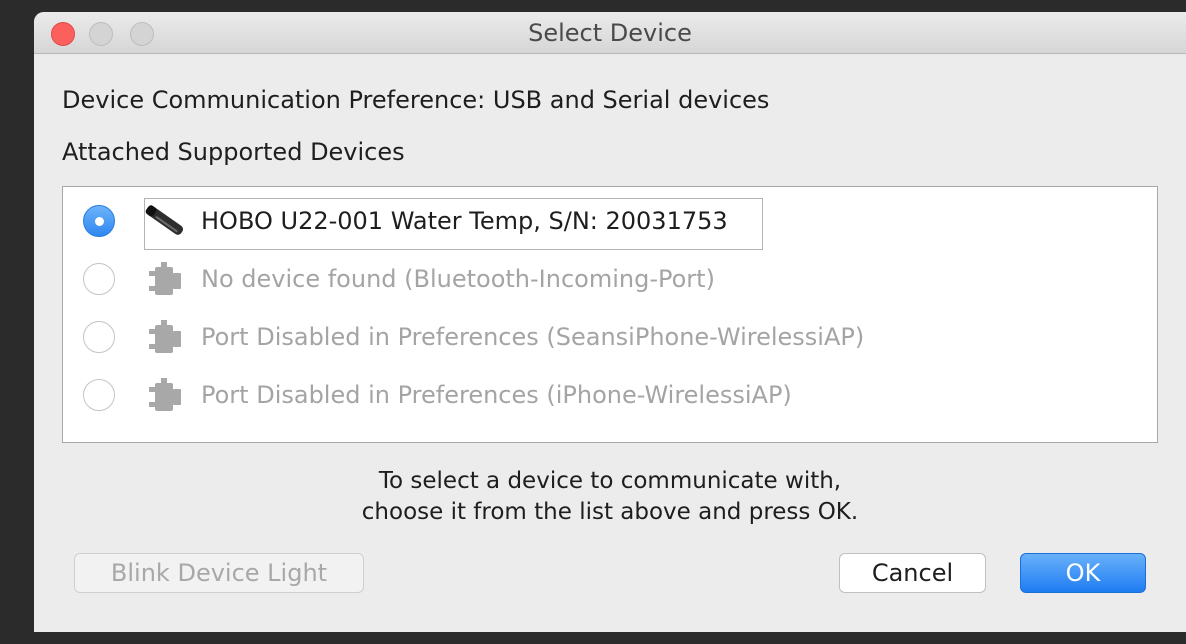 This screenshot has width=1186, height=644. Describe the element at coordinates (912, 573) in the screenshot. I see `cancel-button: Cancel` at that location.